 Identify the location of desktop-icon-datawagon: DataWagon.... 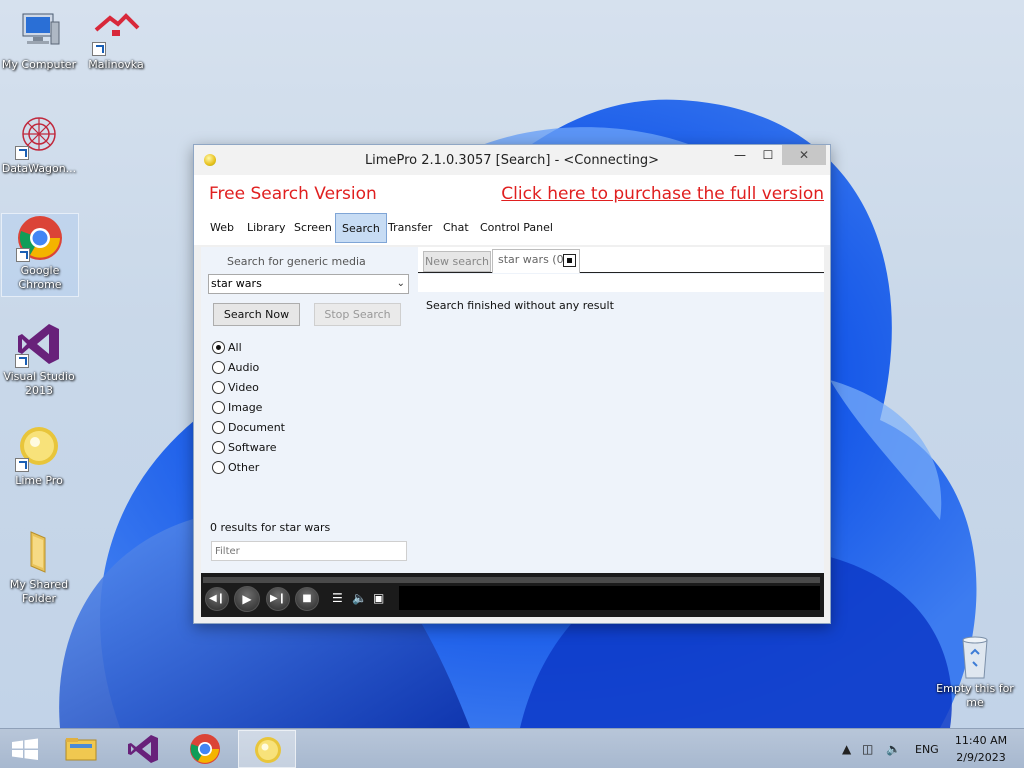
(39, 144).